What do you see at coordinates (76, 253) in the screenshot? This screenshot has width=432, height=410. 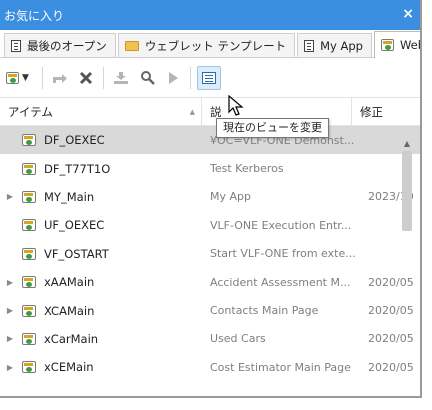 I see `item-name: VF_OSTART` at bounding box center [76, 253].